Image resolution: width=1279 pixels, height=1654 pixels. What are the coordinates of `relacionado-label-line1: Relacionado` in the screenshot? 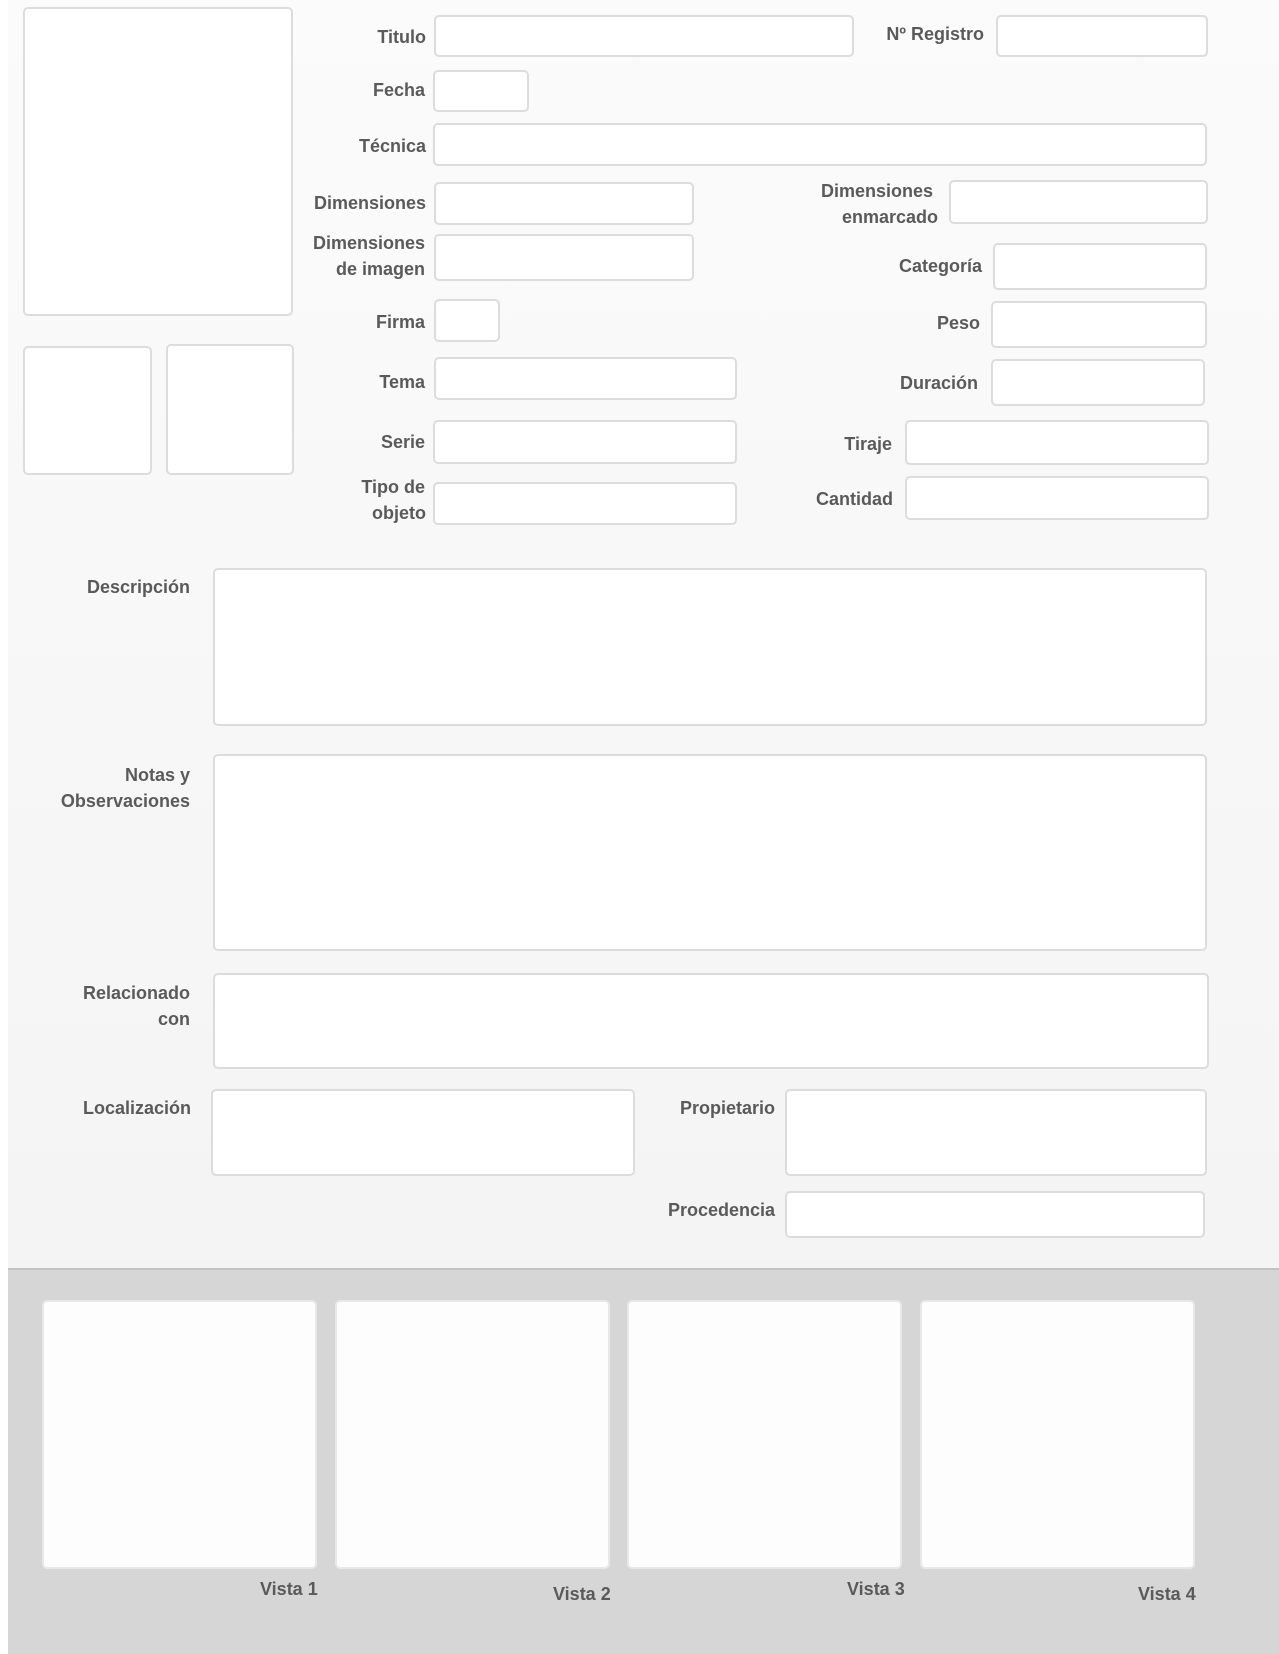 It's located at (136, 993).